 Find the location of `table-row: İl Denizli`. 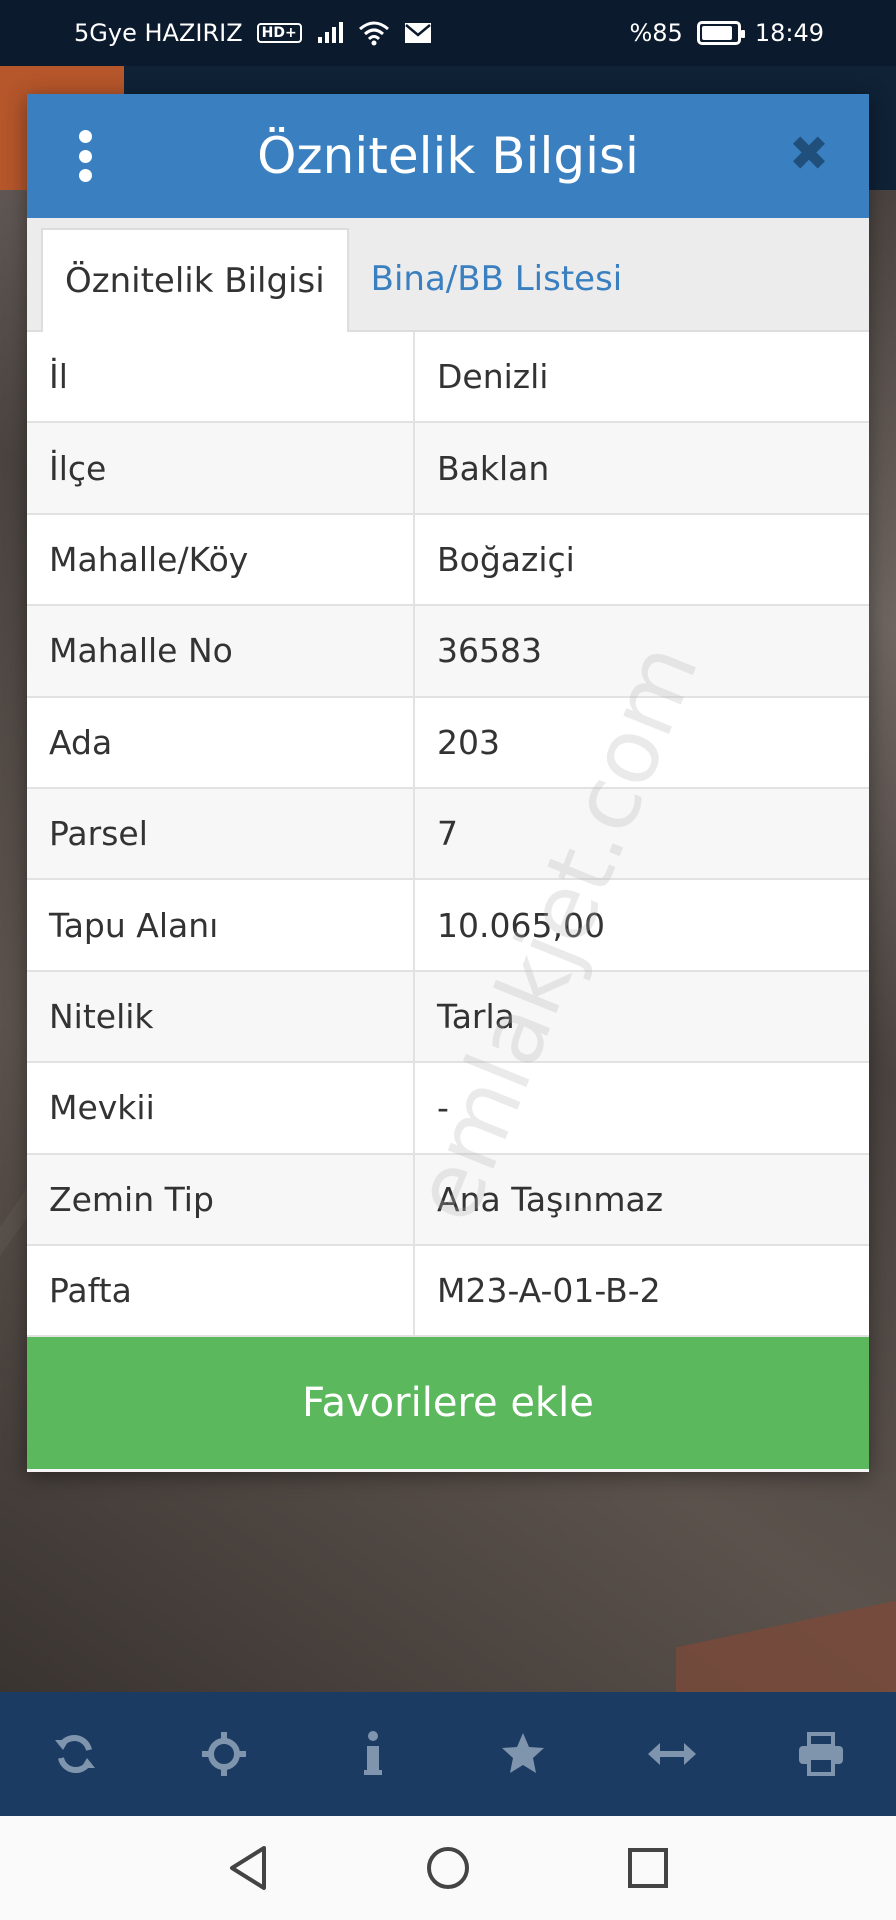

table-row: İl Denizli is located at coordinates (448, 378).